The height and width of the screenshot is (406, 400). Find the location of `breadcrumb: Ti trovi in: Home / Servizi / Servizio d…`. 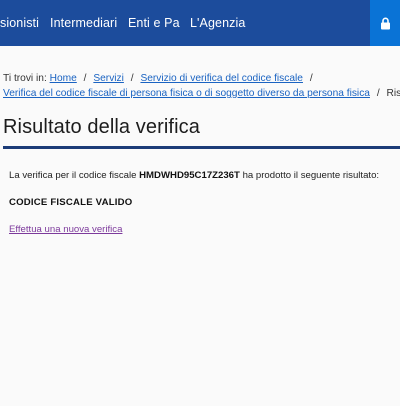

breadcrumb: Ti trovi in: Home / Servizi / Servizio d… is located at coordinates (201, 86).